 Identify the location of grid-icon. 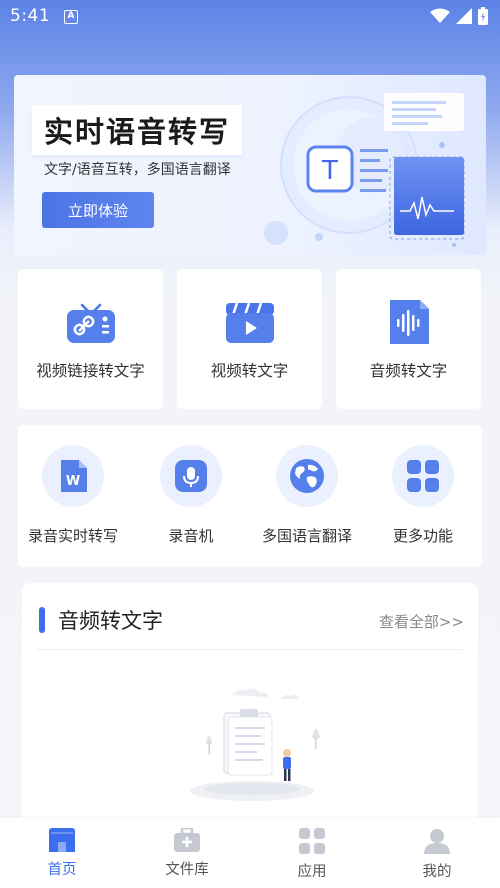
(423, 476).